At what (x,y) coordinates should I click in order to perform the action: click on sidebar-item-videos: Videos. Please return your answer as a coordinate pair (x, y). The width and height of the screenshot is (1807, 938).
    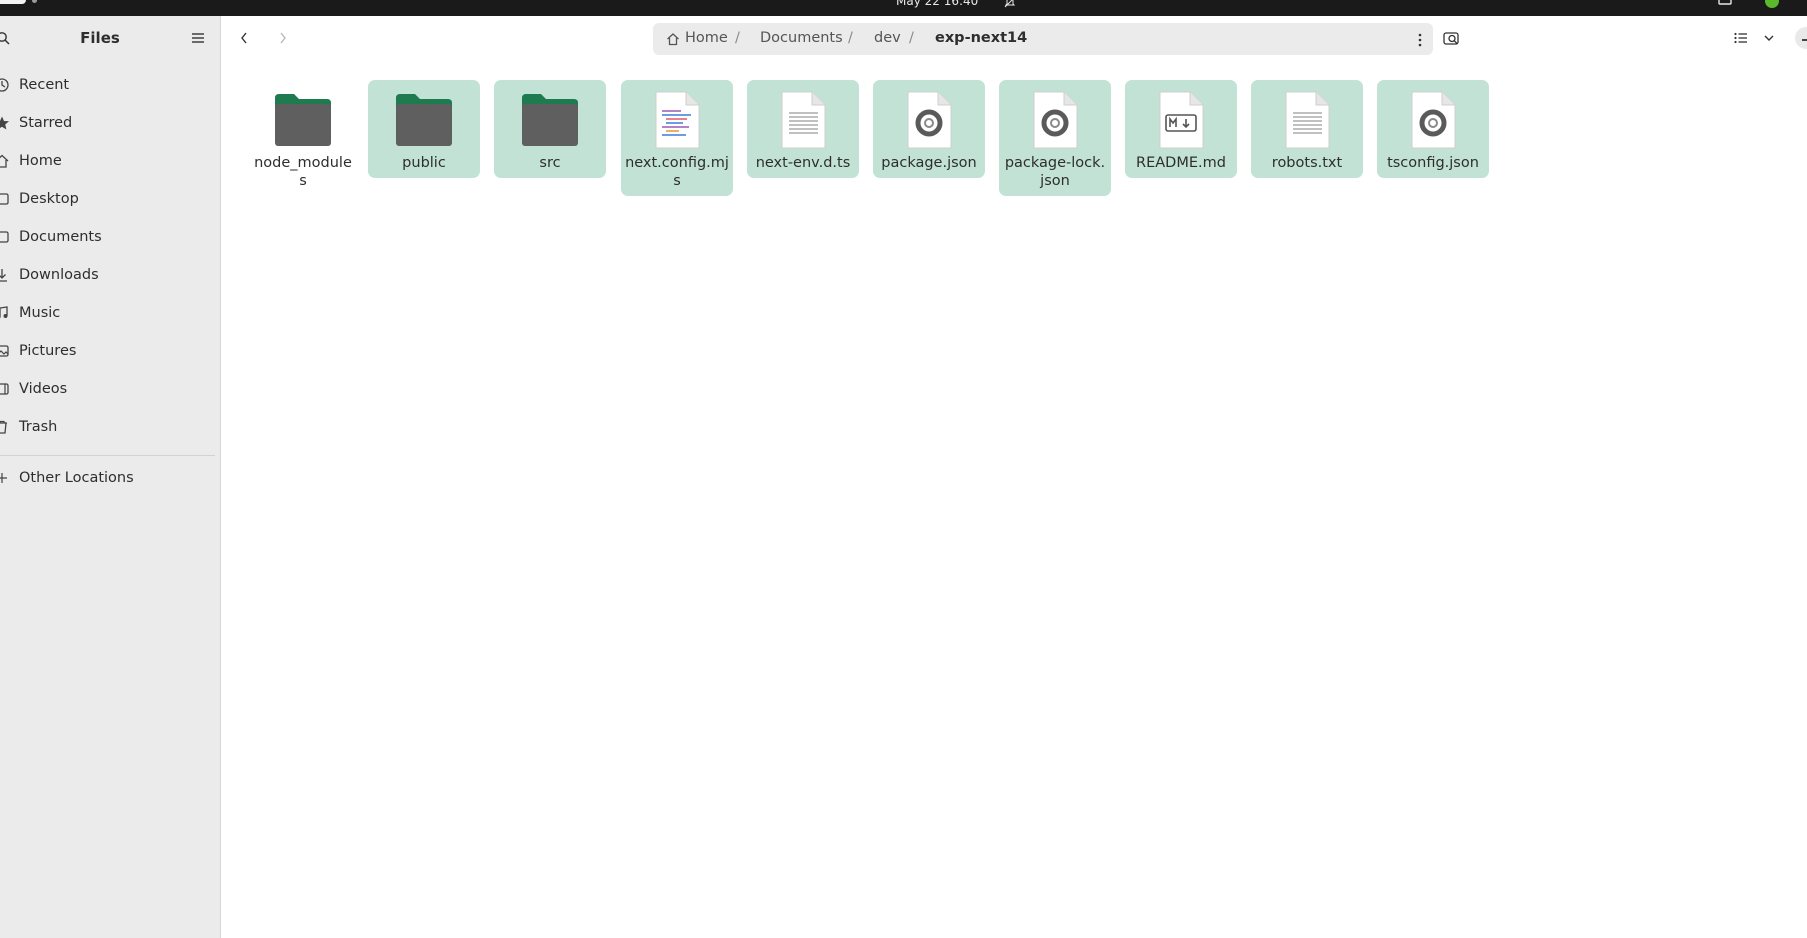
    Looking at the image, I should click on (109, 389).